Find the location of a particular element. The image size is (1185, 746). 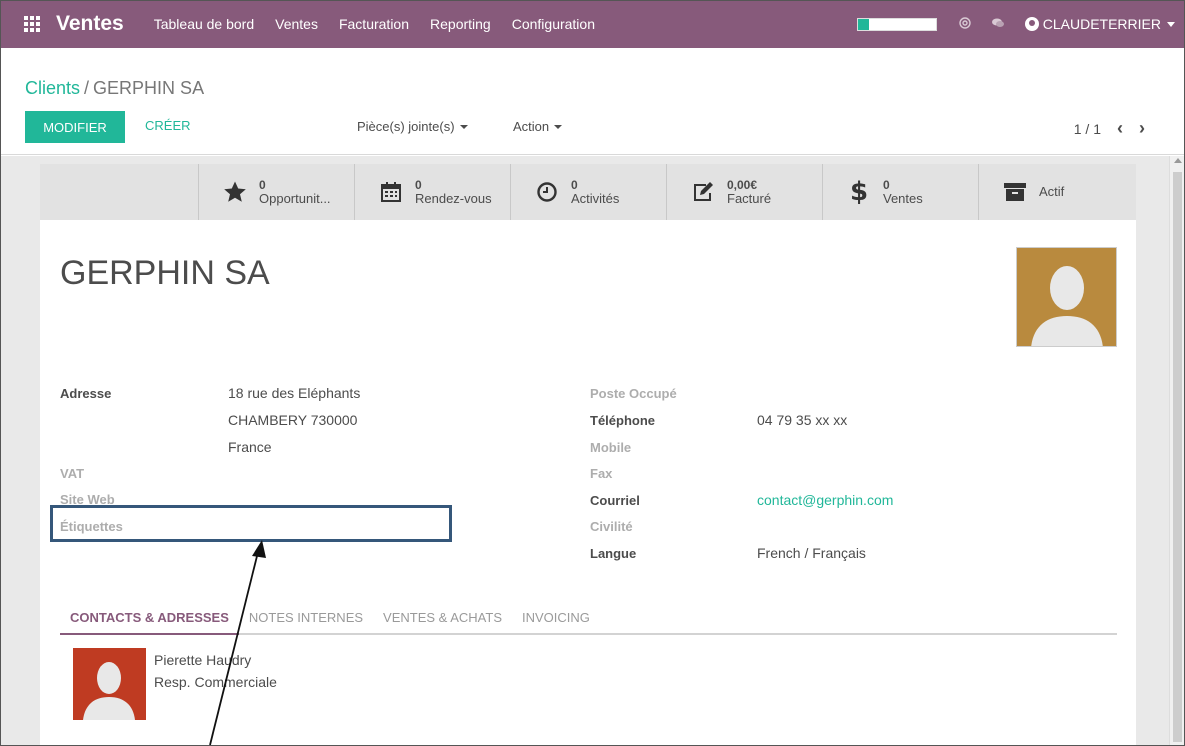

annotation-arrow is located at coordinates (237, 643).